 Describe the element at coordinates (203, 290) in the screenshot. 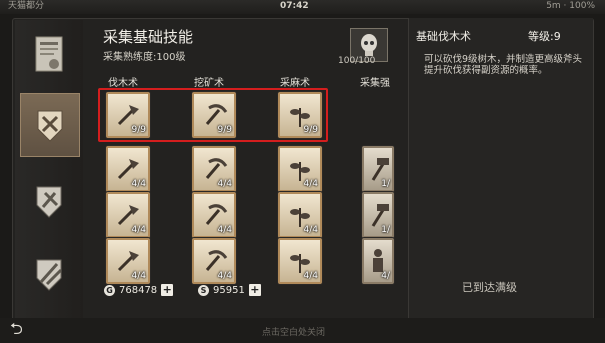

I see `silver-coin-icon: S` at that location.